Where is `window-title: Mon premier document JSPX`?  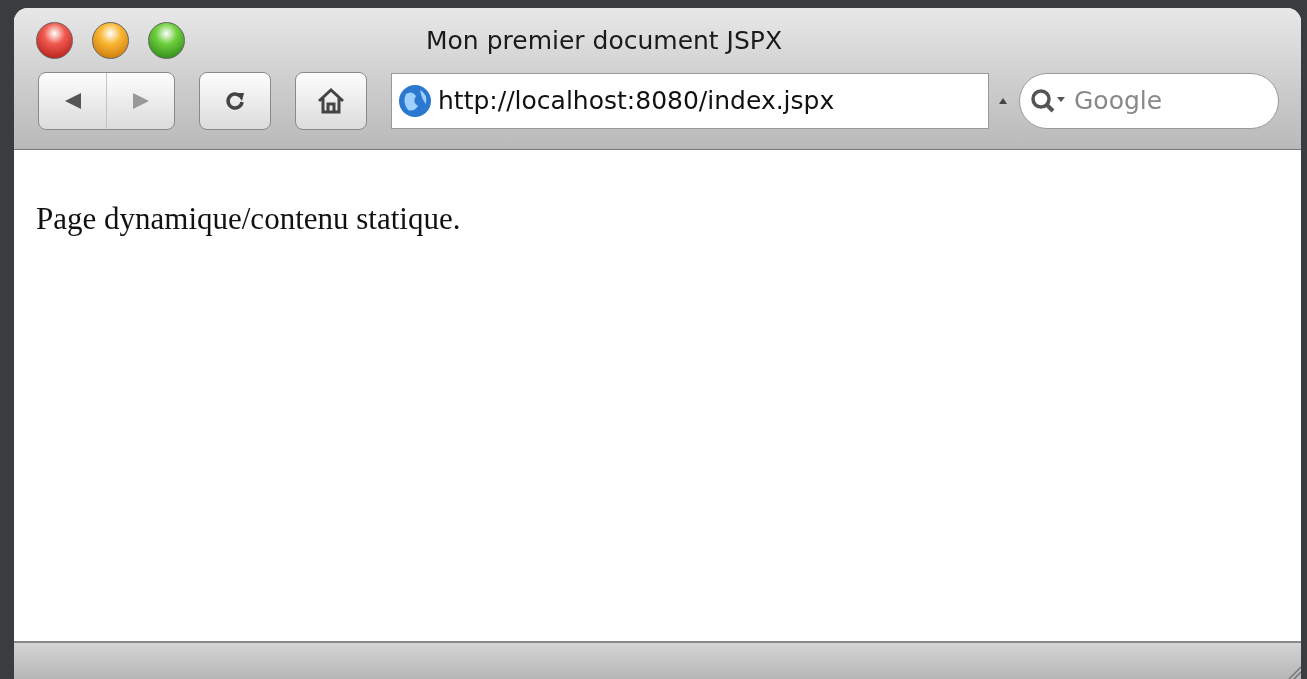 window-title: Mon premier document JSPX is located at coordinates (604, 41).